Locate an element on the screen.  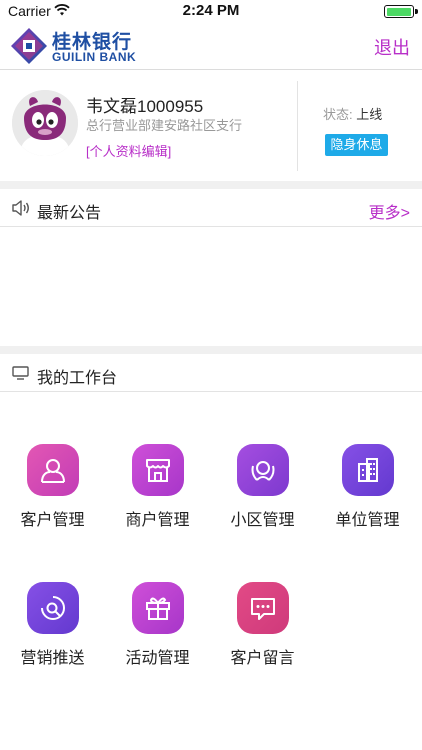
push-icon is located at coordinates (53, 608).